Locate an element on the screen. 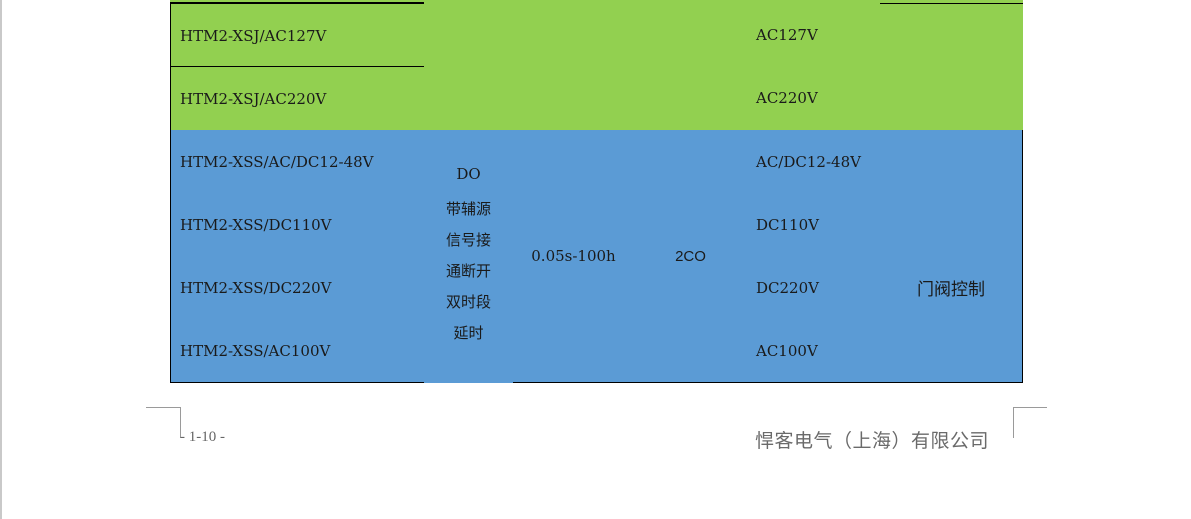 The width and height of the screenshot is (1191, 519). table-cell-model: HTM2-XSS/DC110V is located at coordinates (297, 225).